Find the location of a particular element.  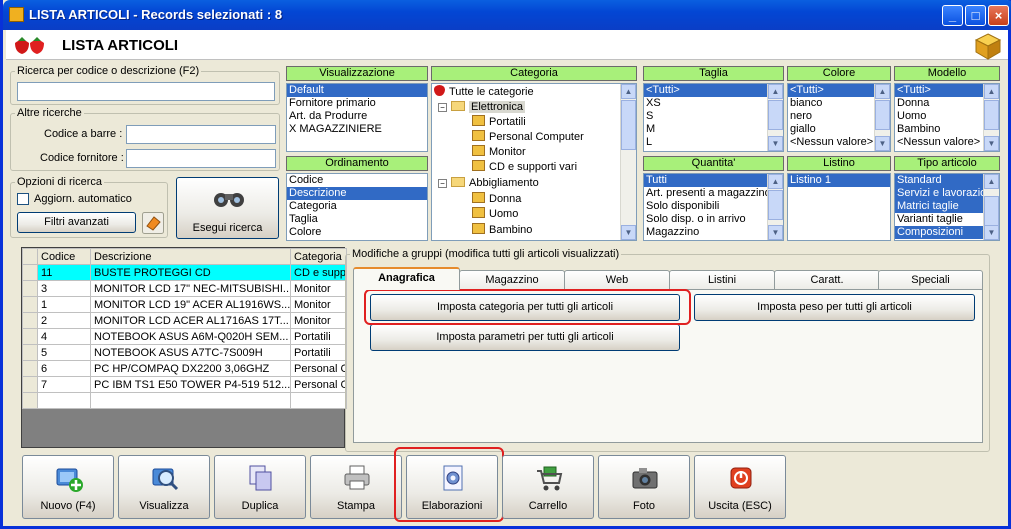

cell-descrizione is located at coordinates (190, 400).